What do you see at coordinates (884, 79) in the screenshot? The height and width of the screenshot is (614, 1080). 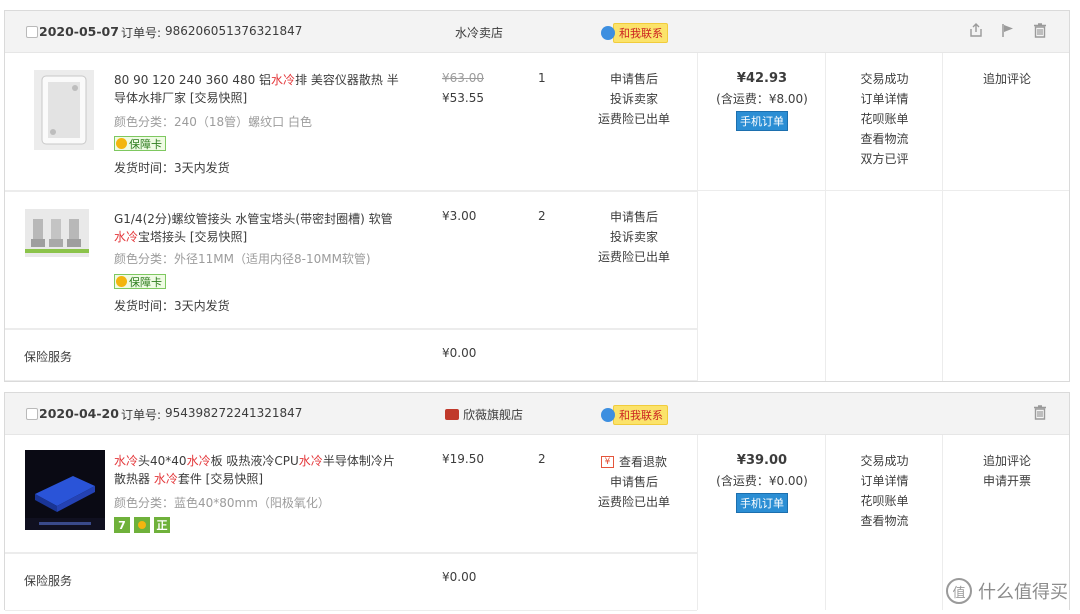 I see `trade-status: 交易成功` at bounding box center [884, 79].